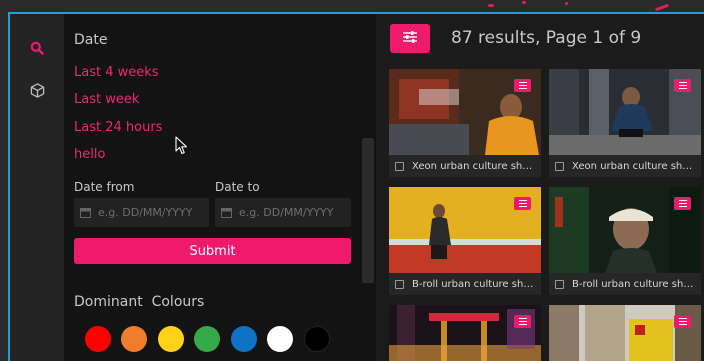 The height and width of the screenshot is (361, 704). I want to click on colour-swatch-red, so click(98, 339).